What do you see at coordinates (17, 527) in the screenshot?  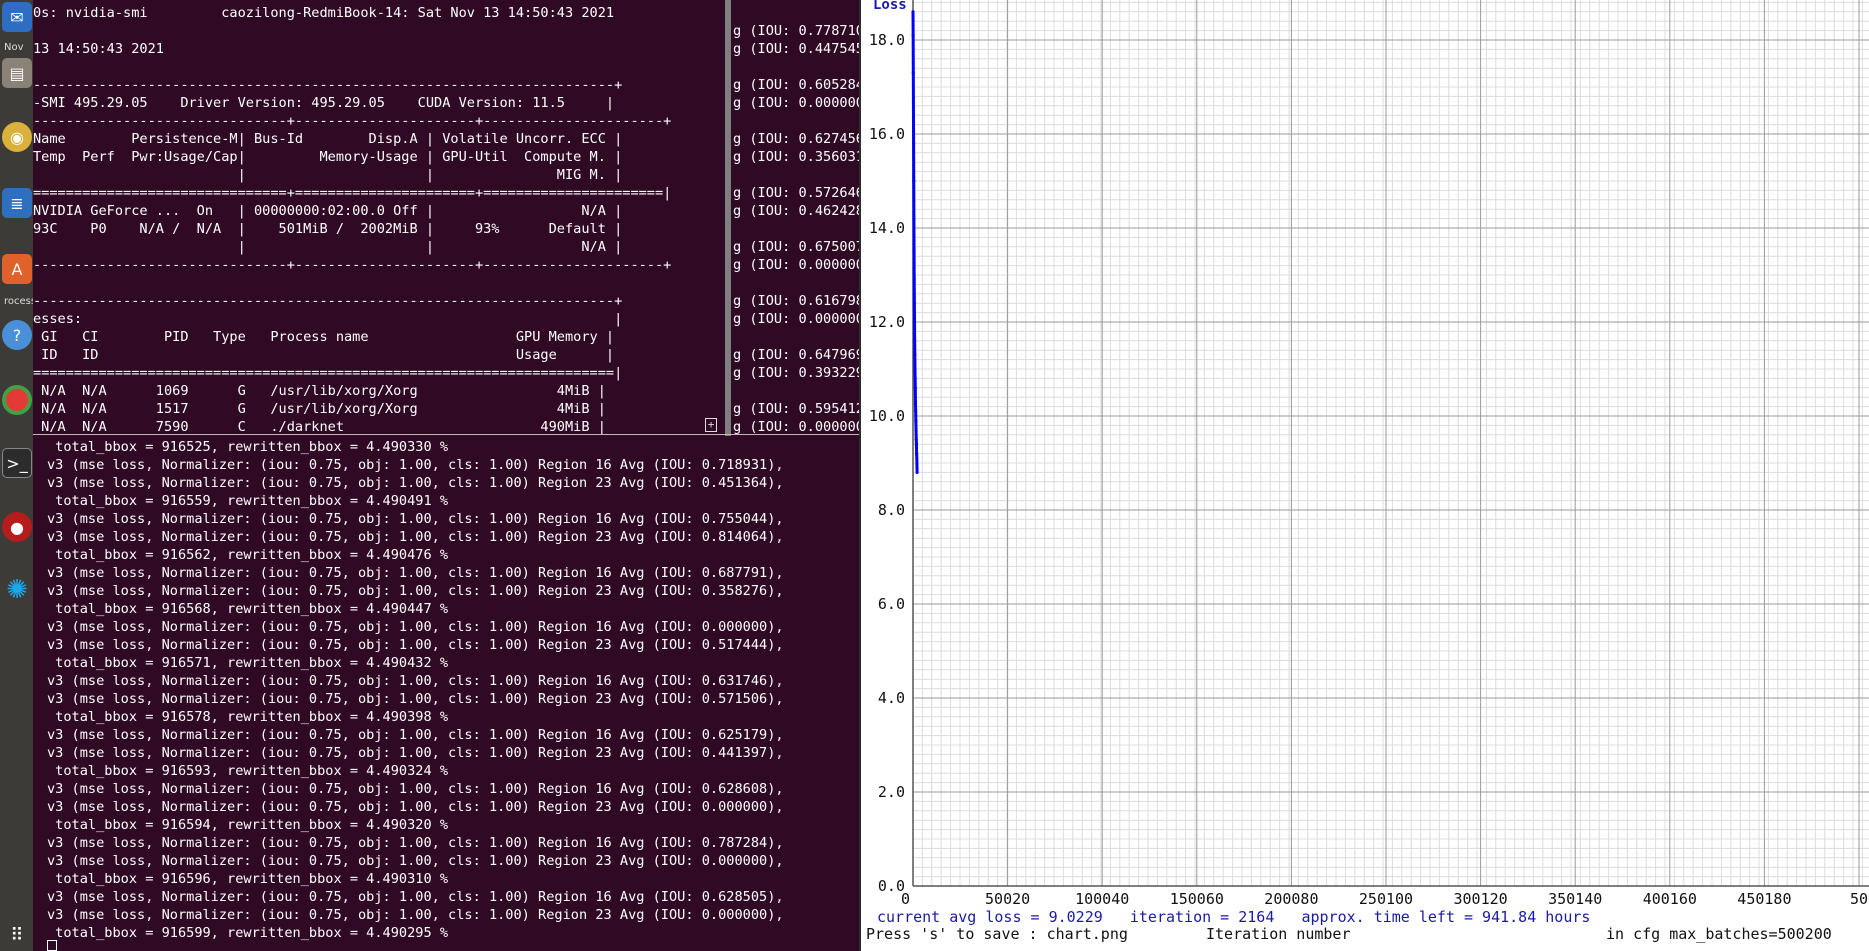 I see `app-icon: ●` at bounding box center [17, 527].